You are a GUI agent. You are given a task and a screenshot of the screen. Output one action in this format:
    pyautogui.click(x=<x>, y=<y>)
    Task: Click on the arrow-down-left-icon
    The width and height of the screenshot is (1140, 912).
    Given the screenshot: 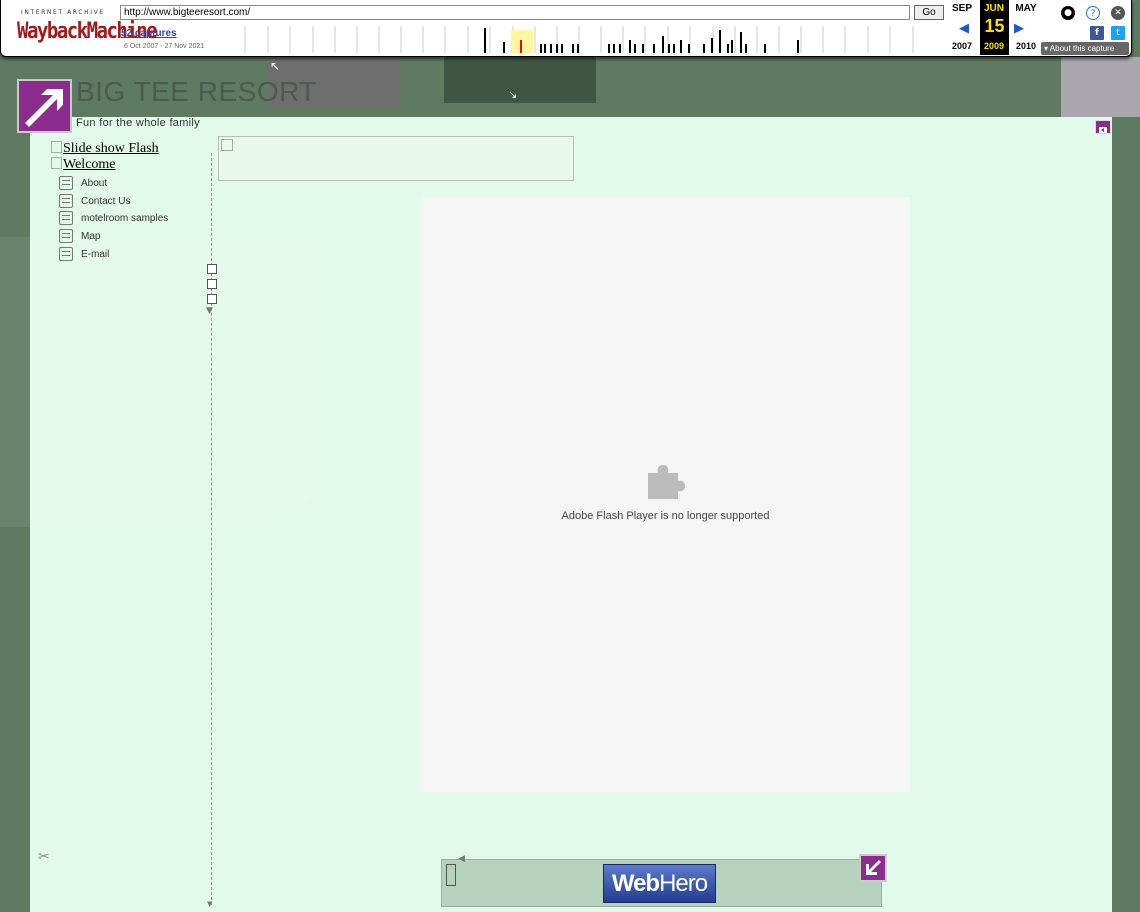 What is the action you would take?
    pyautogui.click(x=873, y=867)
    